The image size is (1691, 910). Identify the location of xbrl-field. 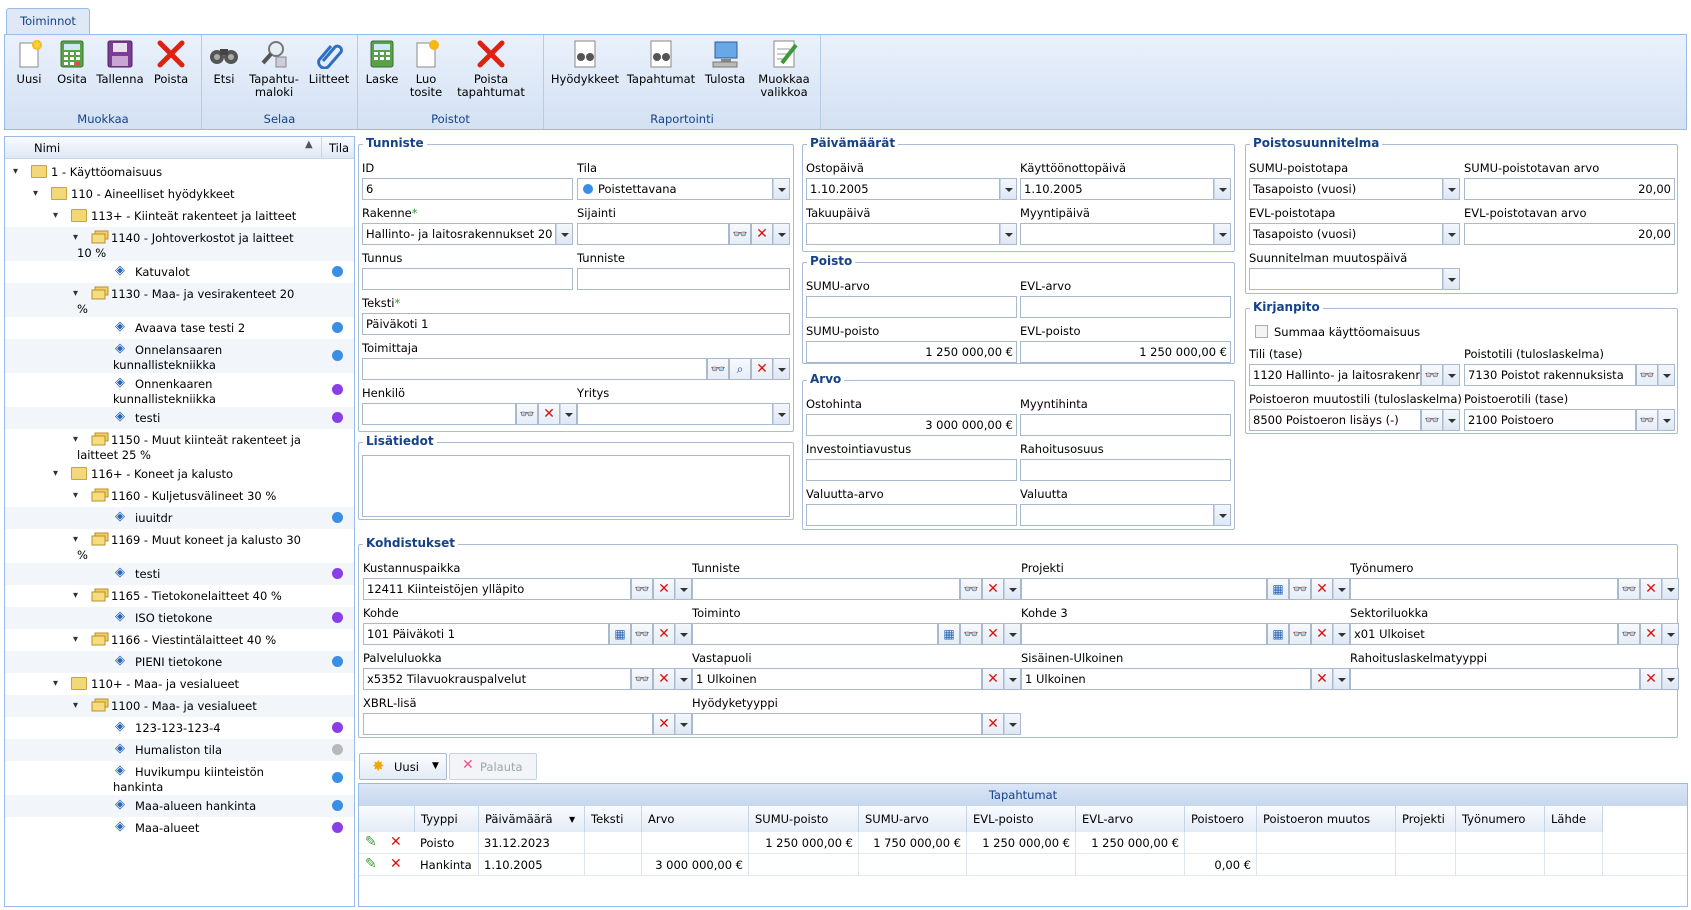
(508, 724).